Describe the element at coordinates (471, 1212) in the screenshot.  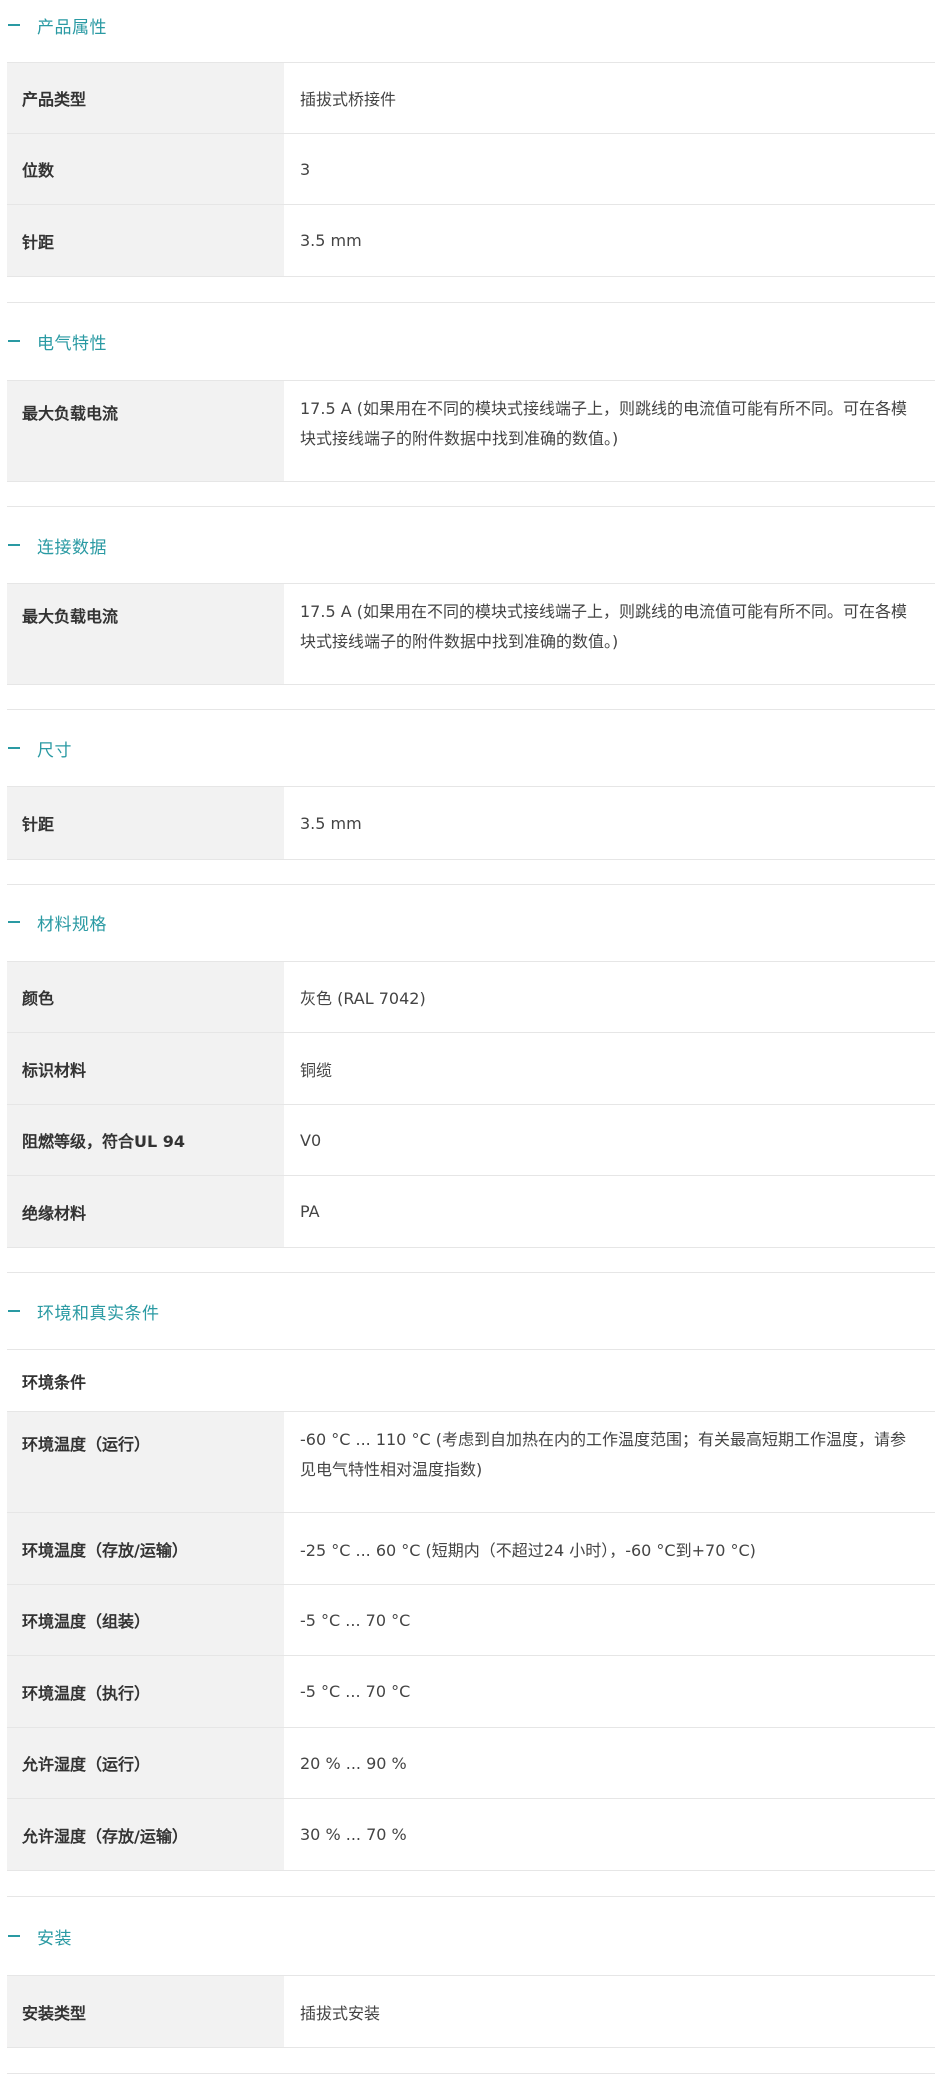
I see `spec-row: 绝缘材料 PA` at that location.